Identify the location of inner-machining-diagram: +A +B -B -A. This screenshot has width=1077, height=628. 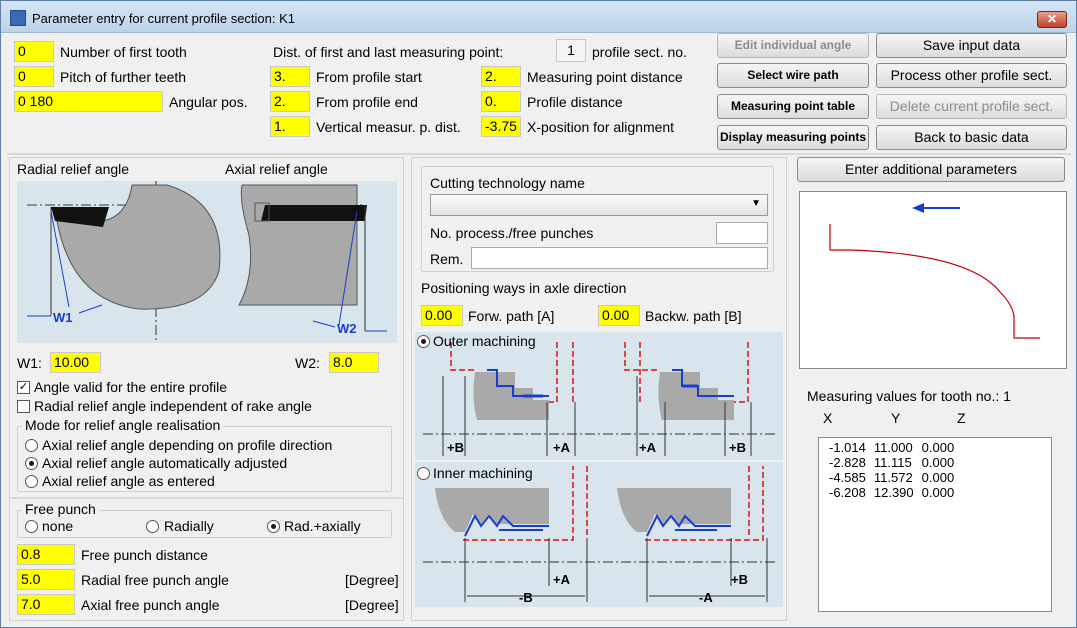
(599, 534).